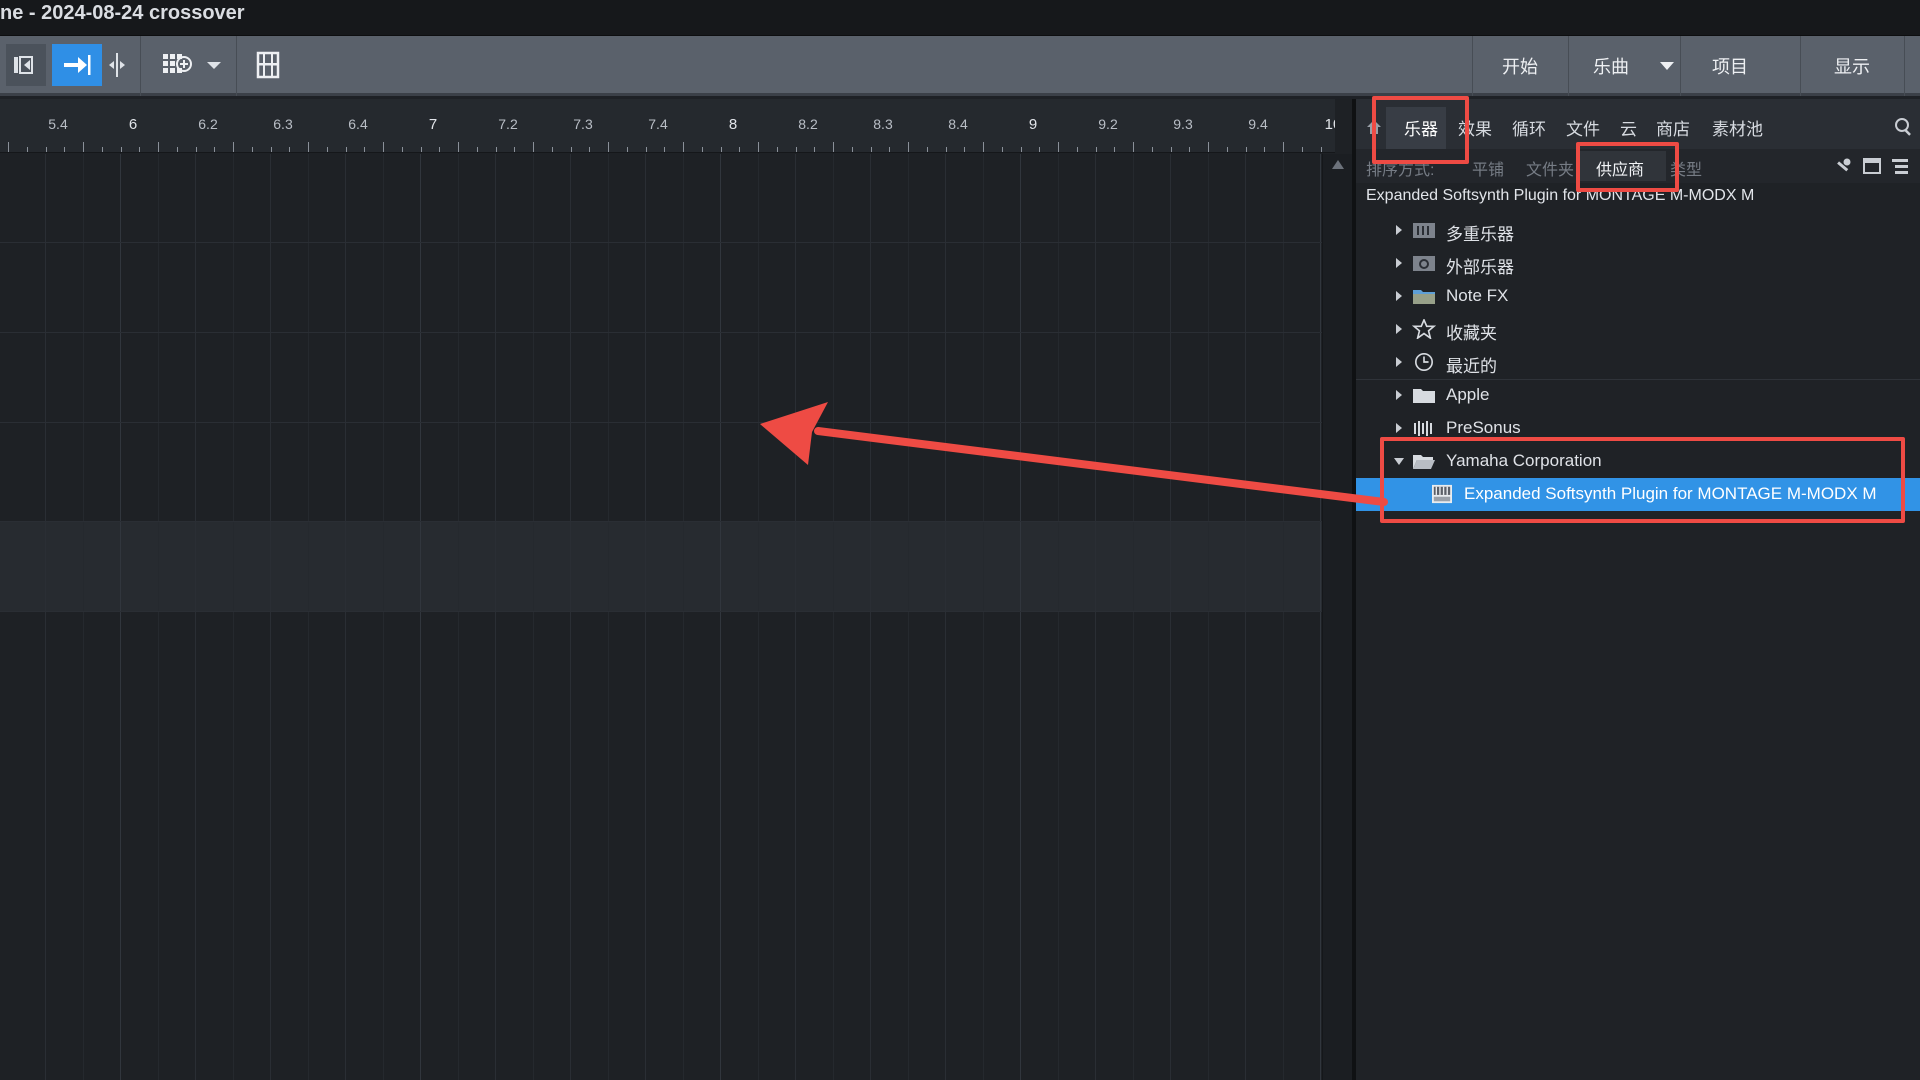 Image resolution: width=1920 pixels, height=1080 pixels. What do you see at coordinates (1583, 127) in the screenshot?
I see `tab-files: 文件` at bounding box center [1583, 127].